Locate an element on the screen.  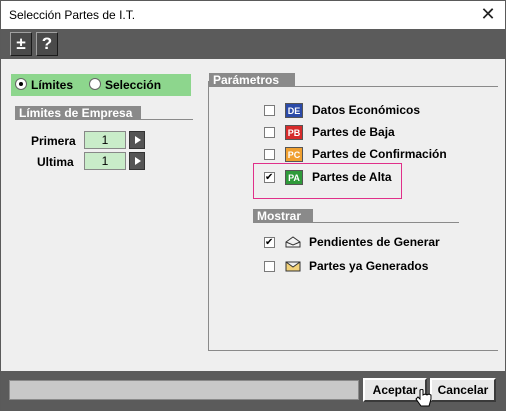
hand-cursor-icon is located at coordinates (423, 398).